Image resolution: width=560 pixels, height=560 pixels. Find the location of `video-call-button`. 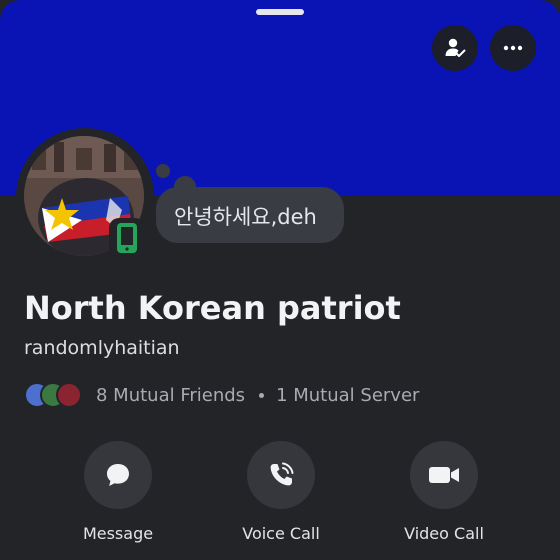

video-call-button is located at coordinates (444, 475).